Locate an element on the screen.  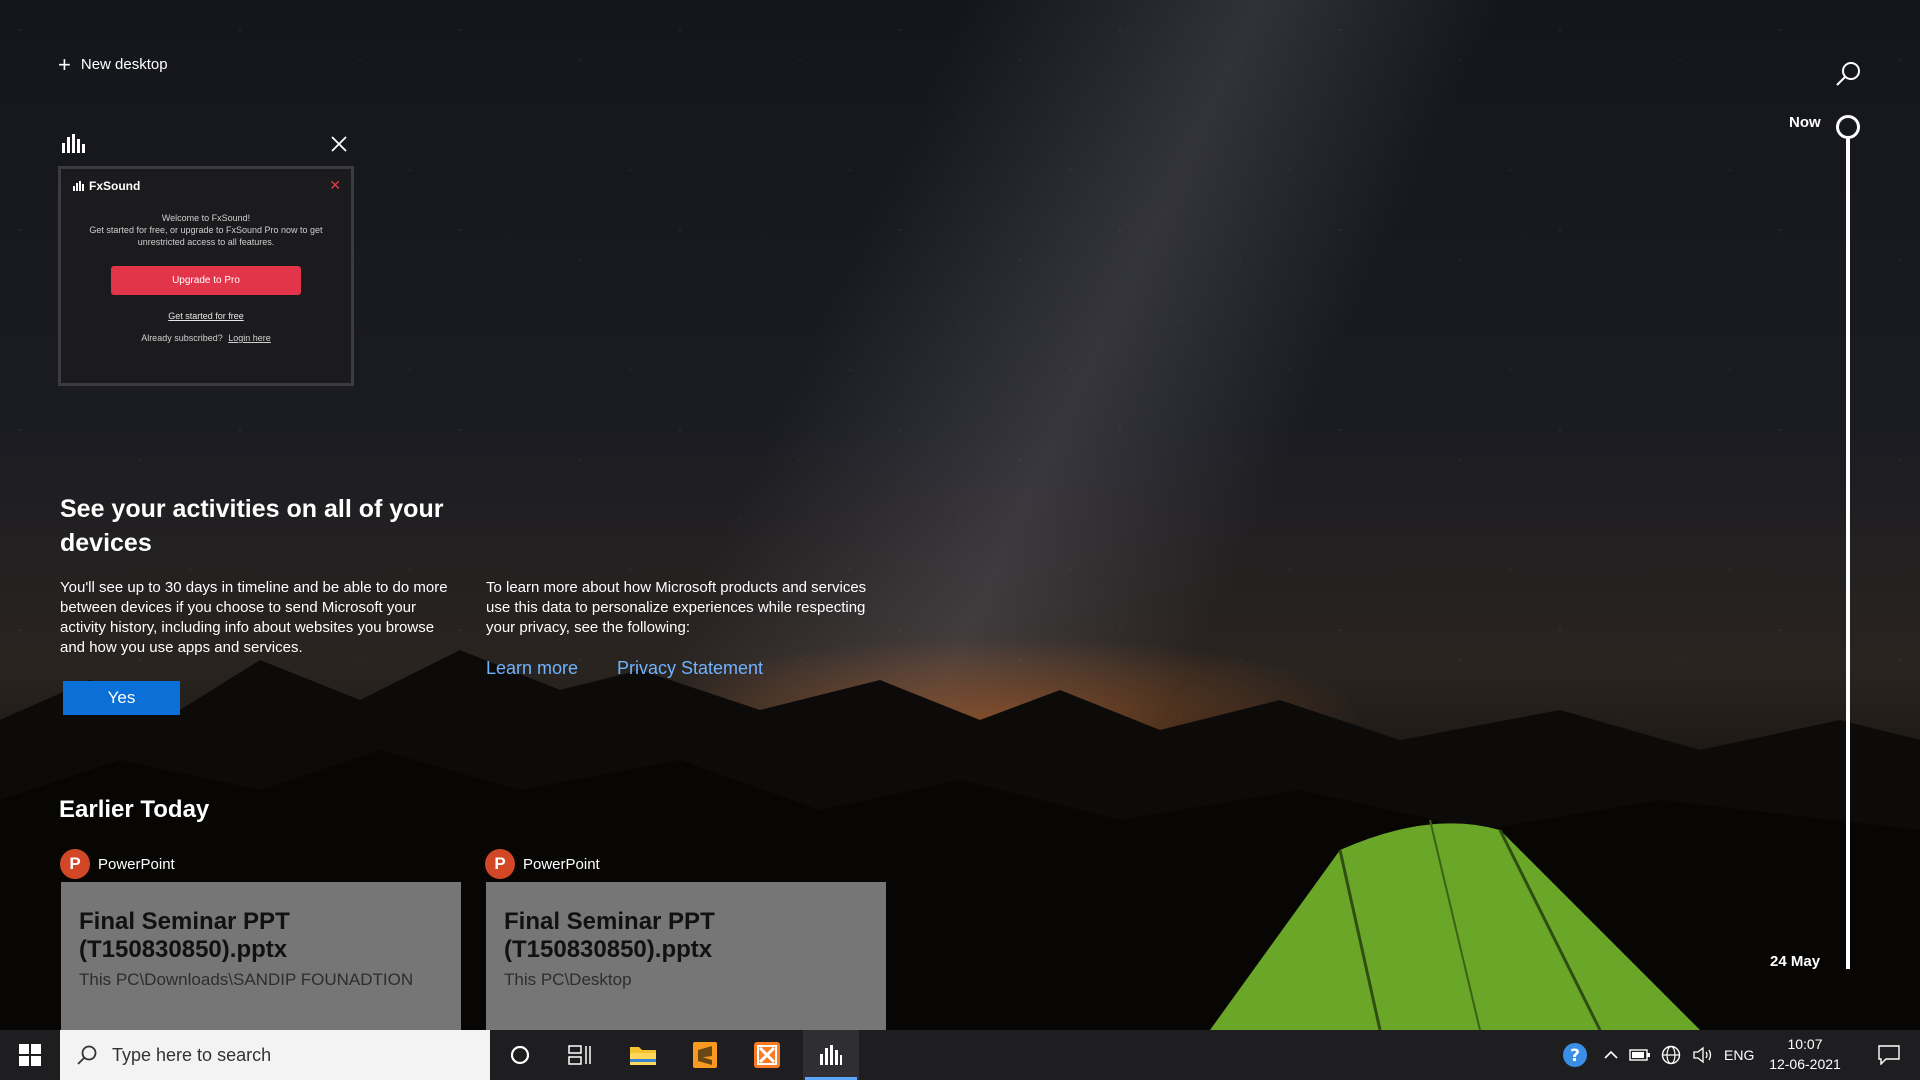
volume-button is located at coordinates (1703, 1055).